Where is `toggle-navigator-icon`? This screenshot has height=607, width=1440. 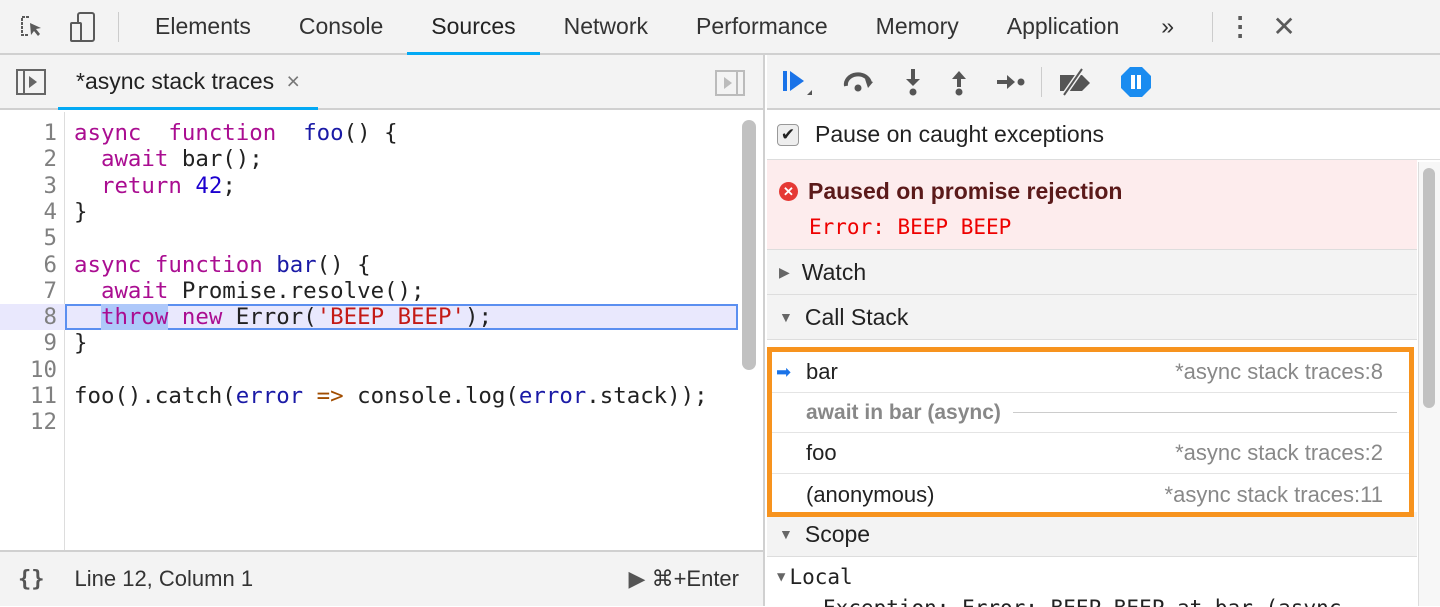 toggle-navigator-icon is located at coordinates (31, 82).